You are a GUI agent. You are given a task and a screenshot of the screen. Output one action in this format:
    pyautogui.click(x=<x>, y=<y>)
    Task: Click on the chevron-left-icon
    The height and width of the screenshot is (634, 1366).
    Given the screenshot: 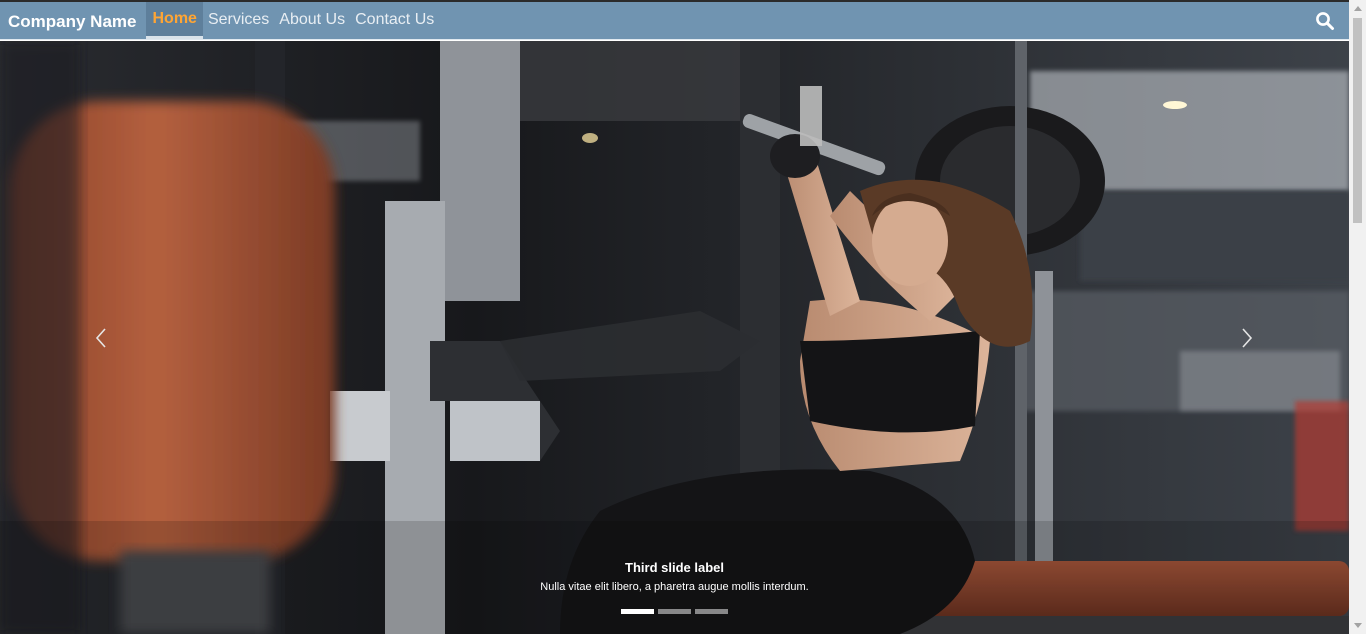 What is the action you would take?
    pyautogui.click(x=100, y=338)
    